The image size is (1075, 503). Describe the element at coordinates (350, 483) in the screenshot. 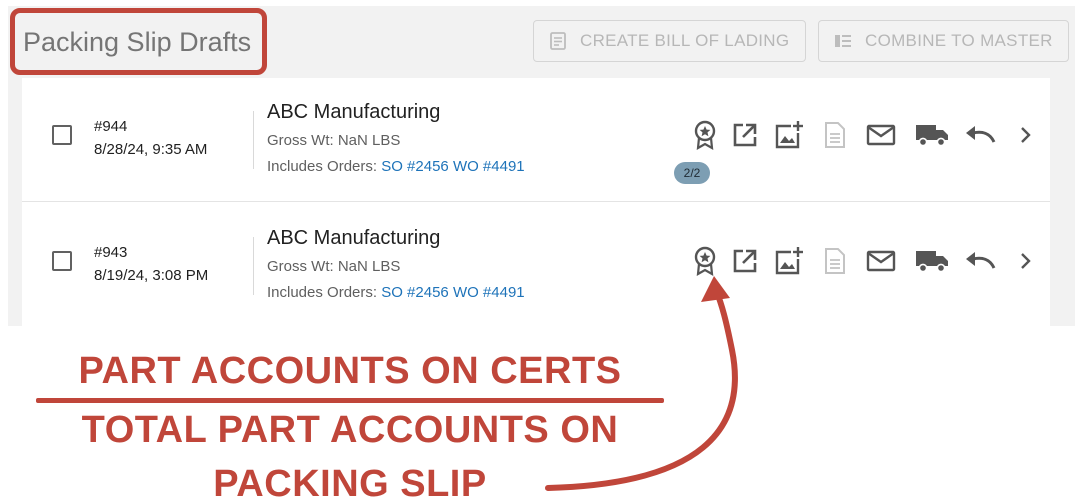

I see `annotation-denominator-line2: PACKING SLIP` at that location.